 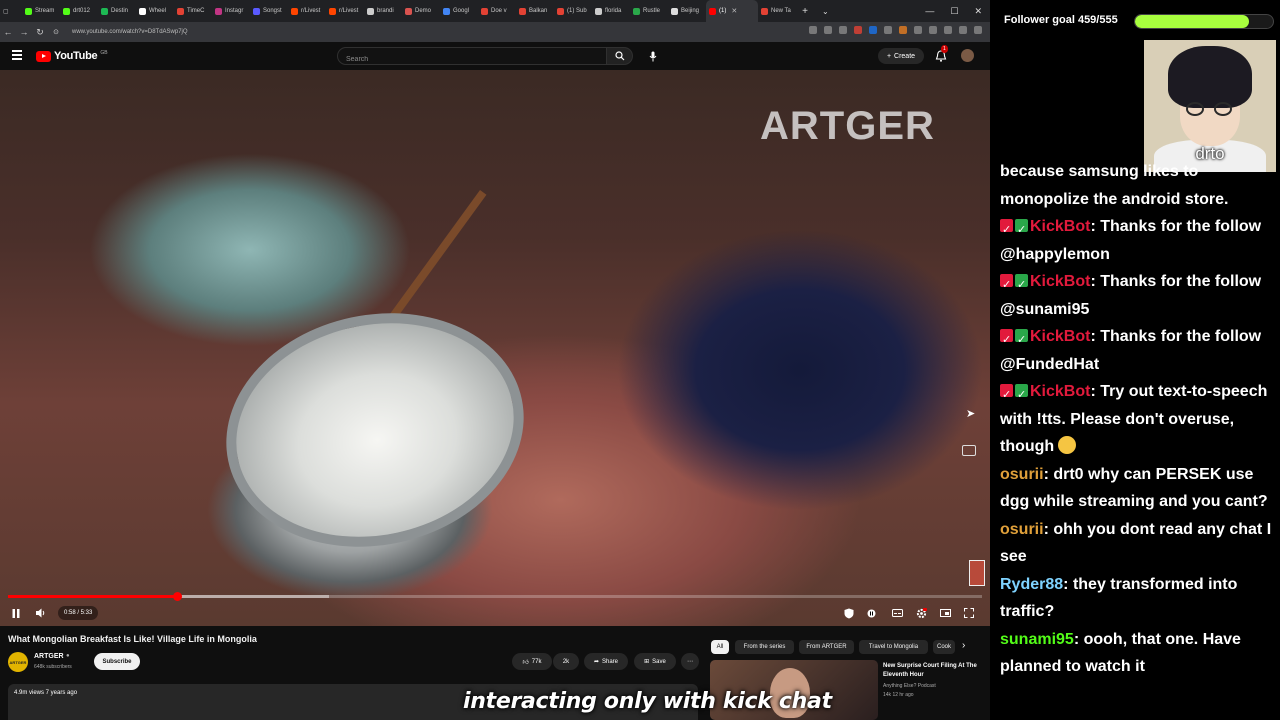 I want to click on browser-tab: florida, so click(x=611, y=11).